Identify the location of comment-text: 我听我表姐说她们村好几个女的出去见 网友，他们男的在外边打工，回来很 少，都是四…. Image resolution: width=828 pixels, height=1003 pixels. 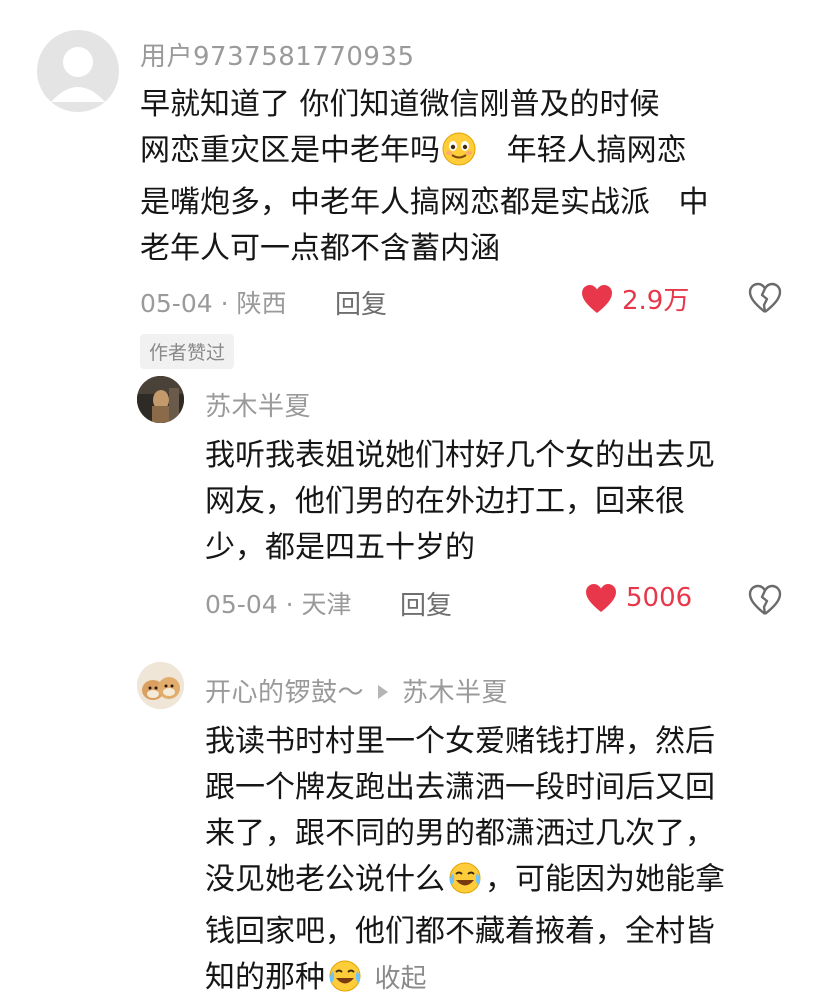
(460, 502).